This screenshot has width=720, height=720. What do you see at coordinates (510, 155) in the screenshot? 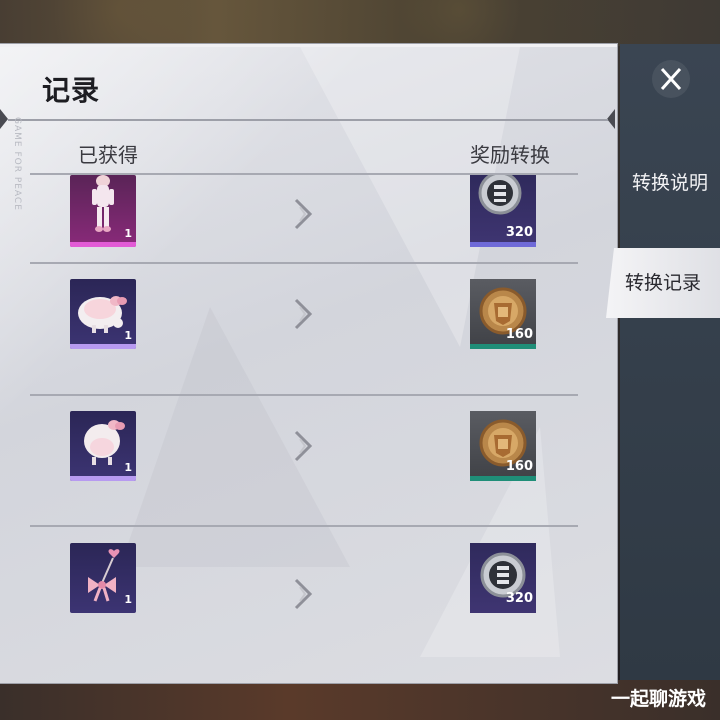
I see `column-header-reward: 奖励转换` at bounding box center [510, 155].